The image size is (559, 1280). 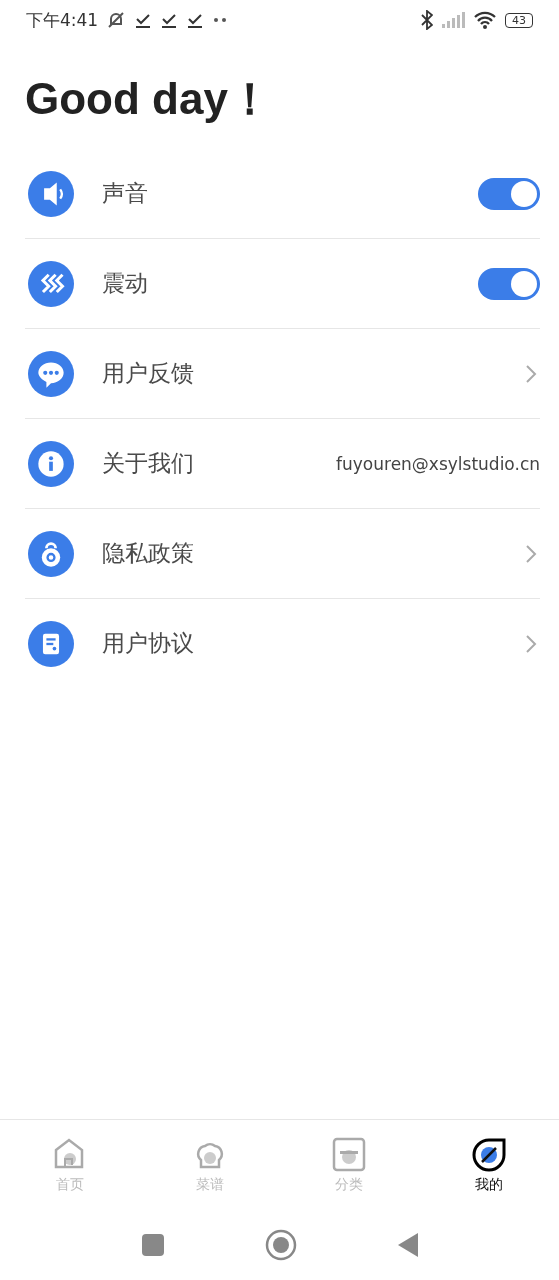 What do you see at coordinates (51, 283) in the screenshot?
I see `vibration-icon` at bounding box center [51, 283].